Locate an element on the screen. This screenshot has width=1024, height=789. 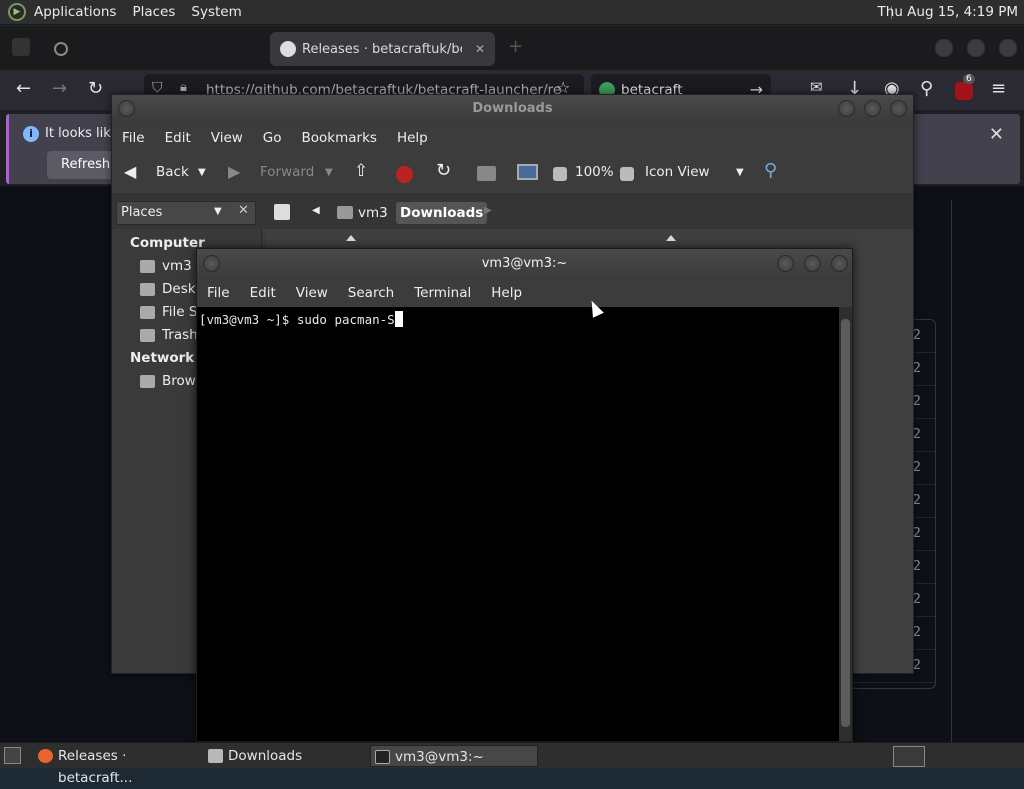
forward-button: Forward is located at coordinates (287, 172).